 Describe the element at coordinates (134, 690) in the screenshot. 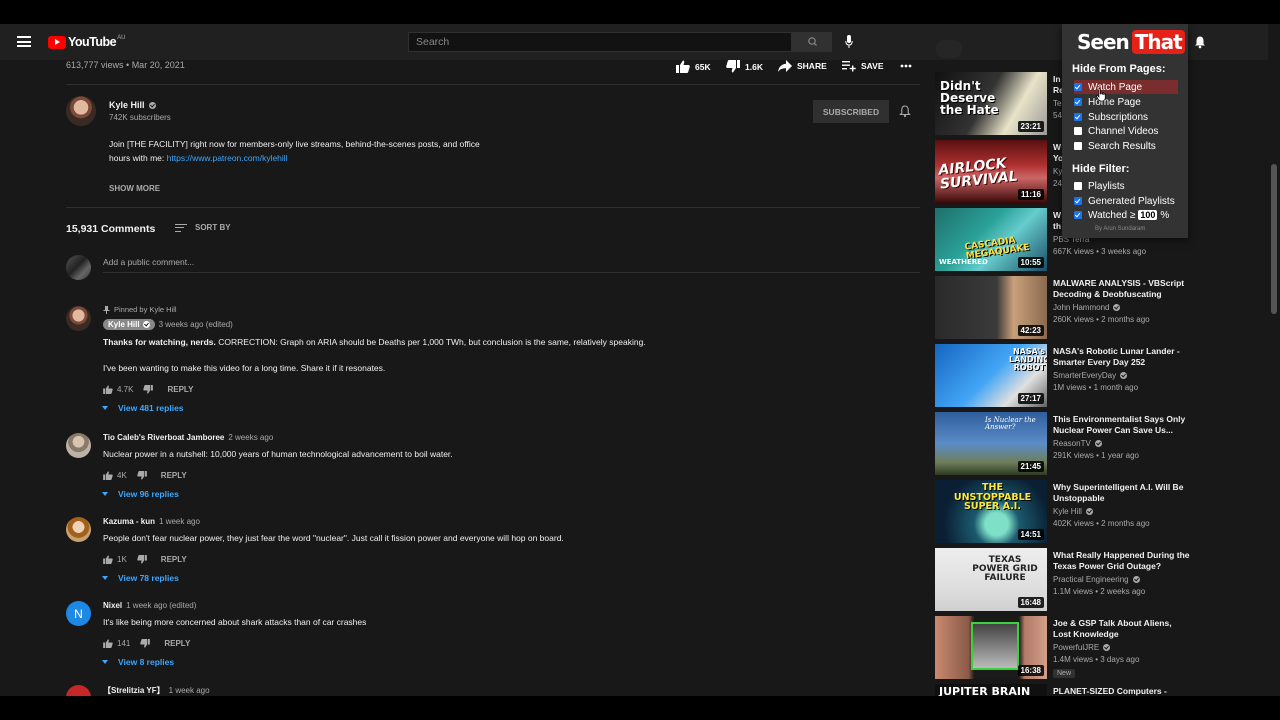

I see `comment-author: 【Strelitzia YF】` at that location.